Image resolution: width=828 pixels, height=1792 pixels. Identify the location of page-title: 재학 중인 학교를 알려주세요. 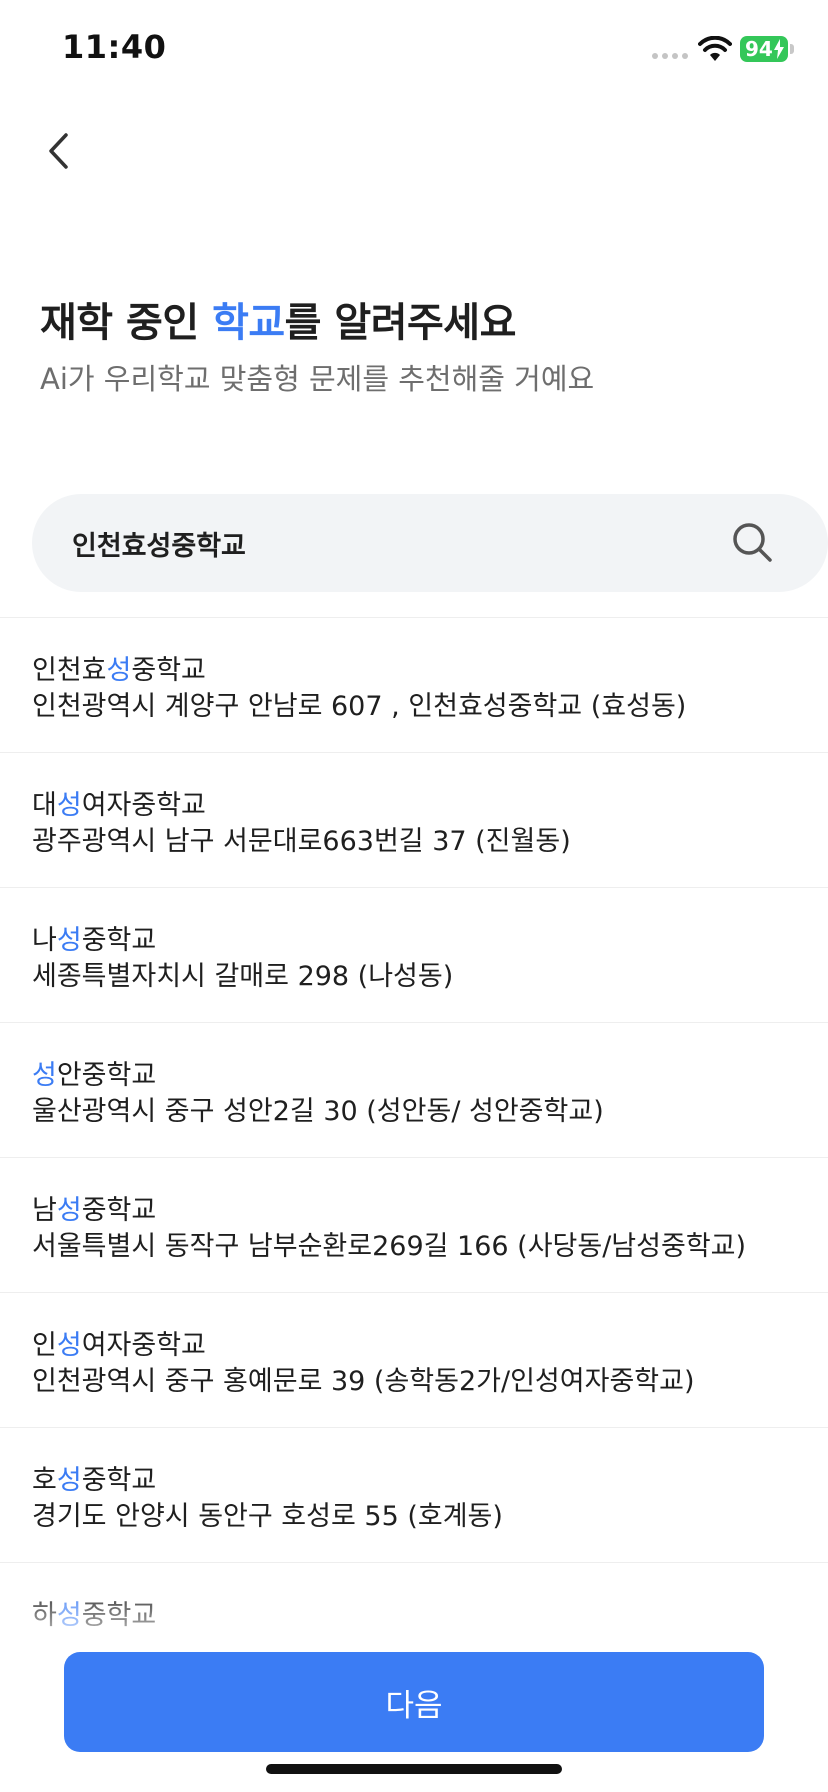
(278, 319).